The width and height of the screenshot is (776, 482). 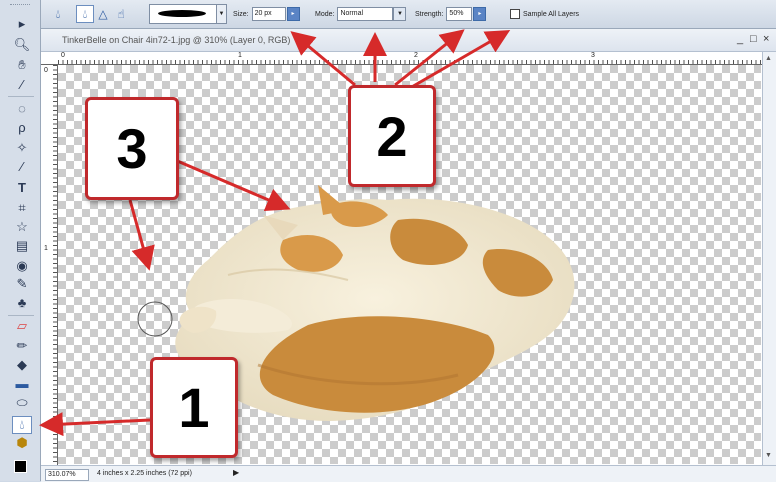 I want to click on brush-preview, so click(x=183, y=14).